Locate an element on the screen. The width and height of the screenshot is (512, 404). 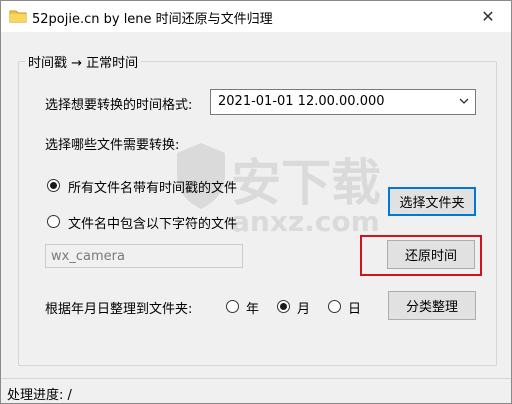
chevron-down-icon is located at coordinates (464, 101).